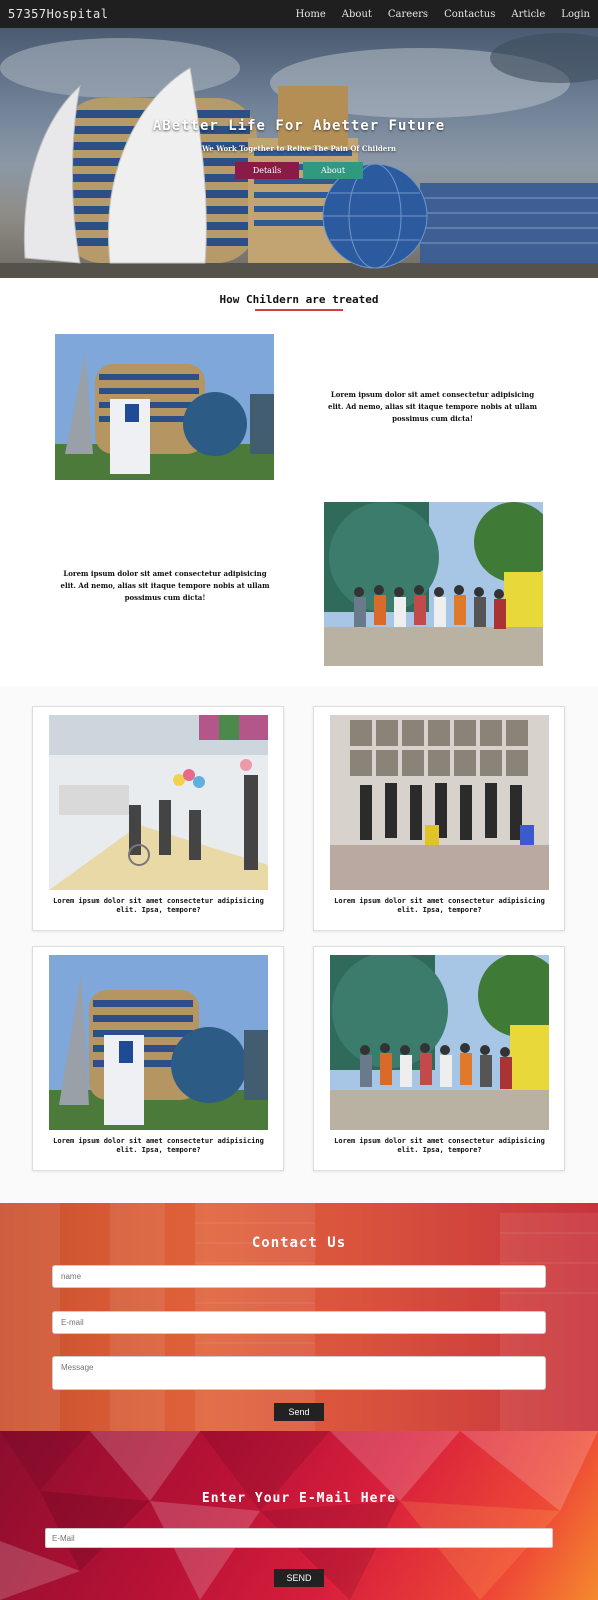  Describe the element at coordinates (439, 802) in the screenshot. I see `group-photo-indoor` at that location.